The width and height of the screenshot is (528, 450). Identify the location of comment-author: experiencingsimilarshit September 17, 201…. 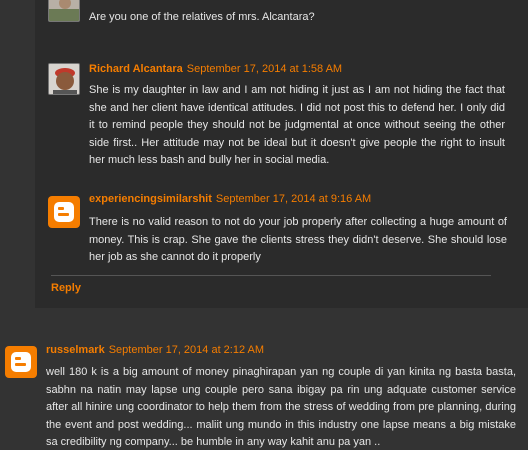
(230, 199).